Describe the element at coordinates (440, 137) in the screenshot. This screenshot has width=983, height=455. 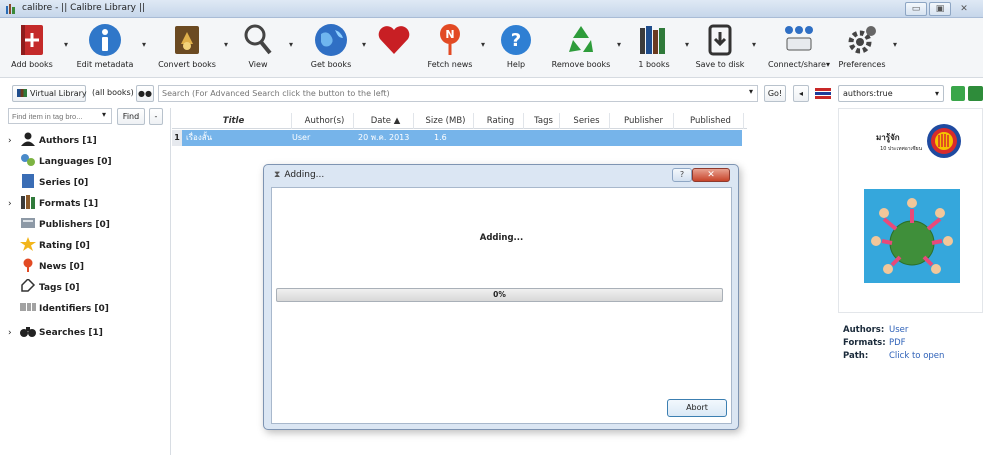
I see `cell-size: 1.6` at that location.